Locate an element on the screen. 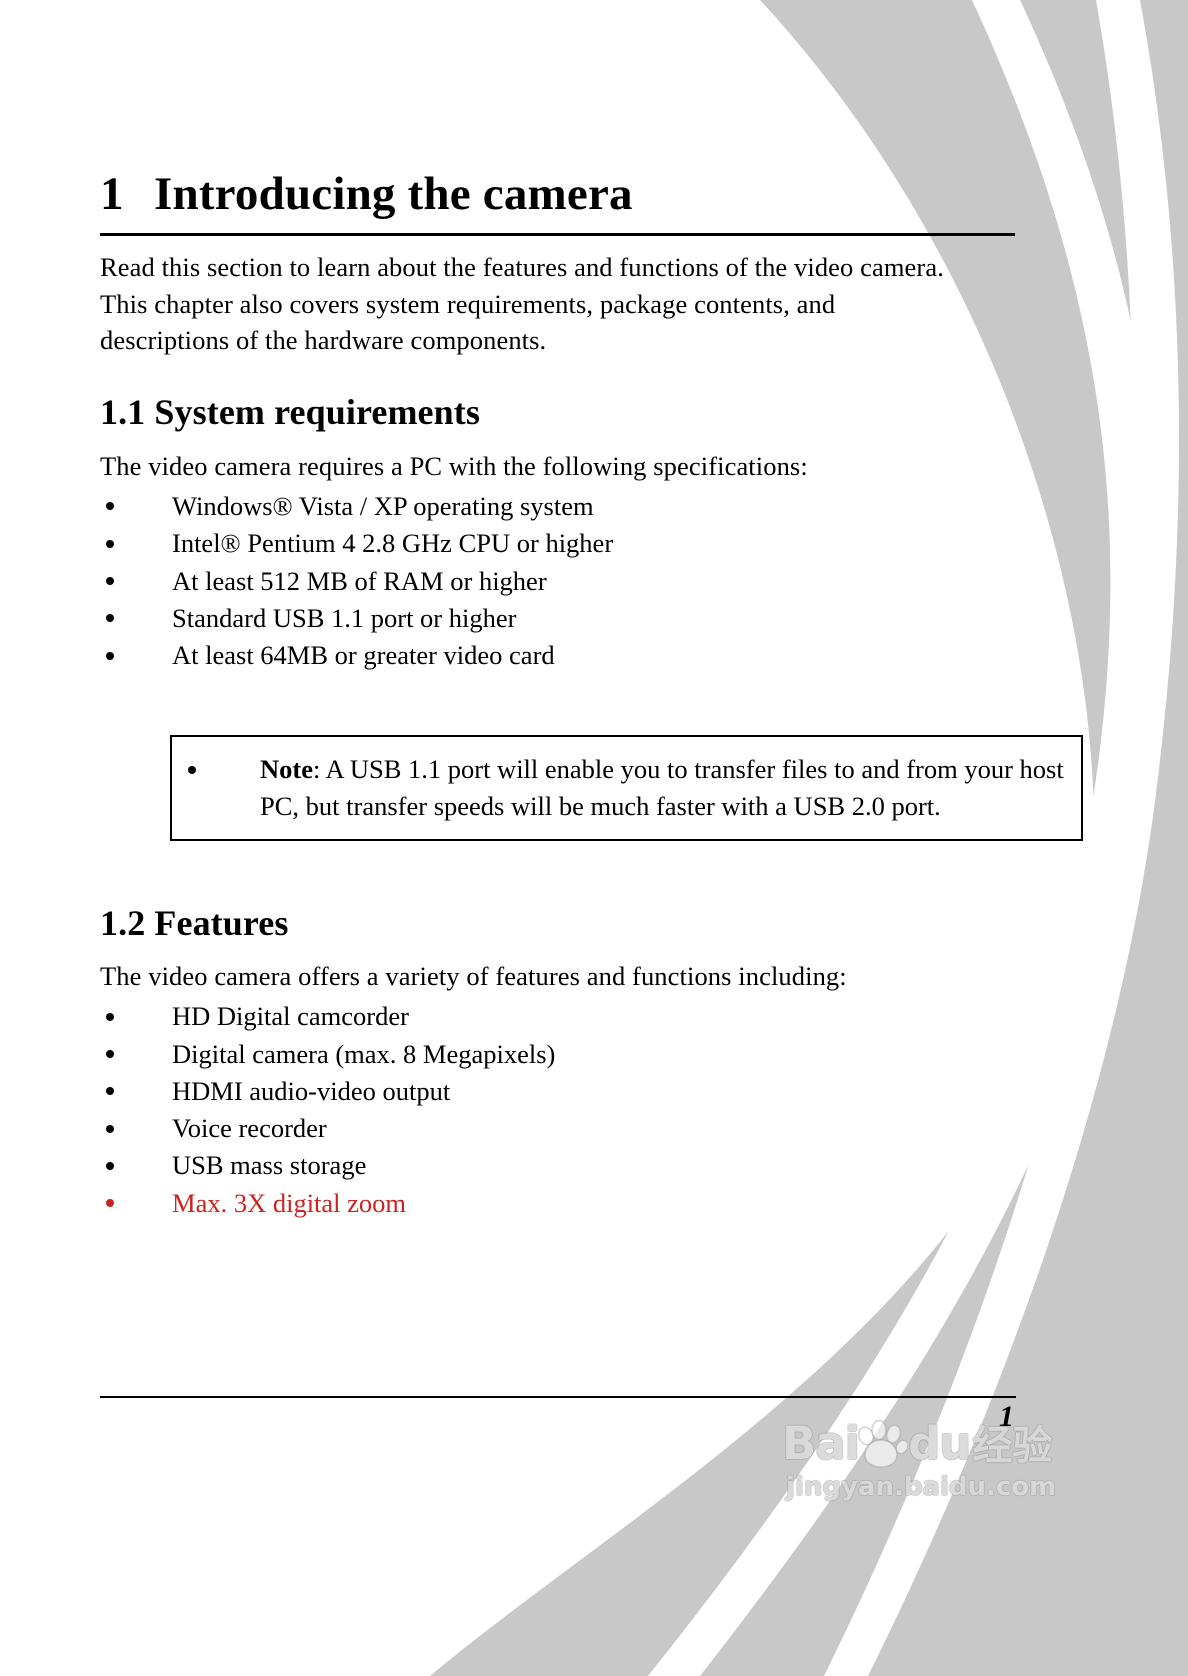  list-item-label: Max. 3X digital zoom is located at coordinates (289, 1202).